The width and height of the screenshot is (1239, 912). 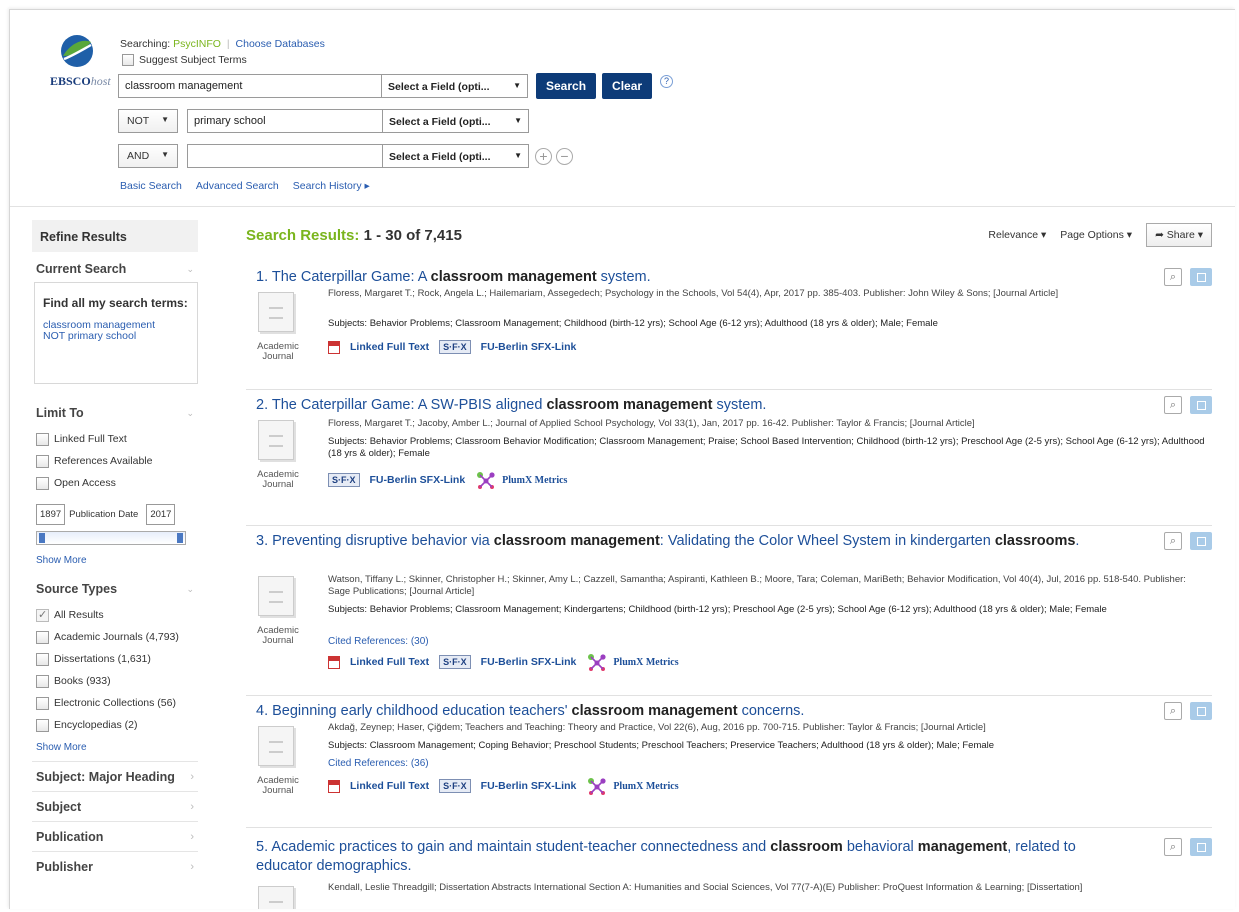 What do you see at coordinates (115, 303) in the screenshot?
I see `find-all-terms-label: Find all my search terms:` at bounding box center [115, 303].